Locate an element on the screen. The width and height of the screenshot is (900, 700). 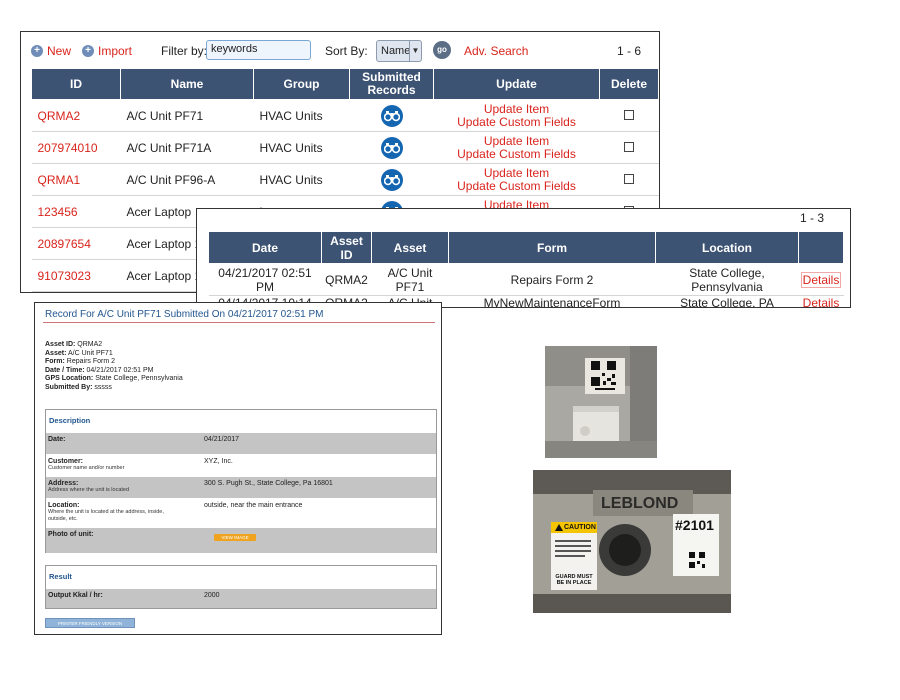
photo-brand-text: LEBLOND is located at coordinates (640, 503).